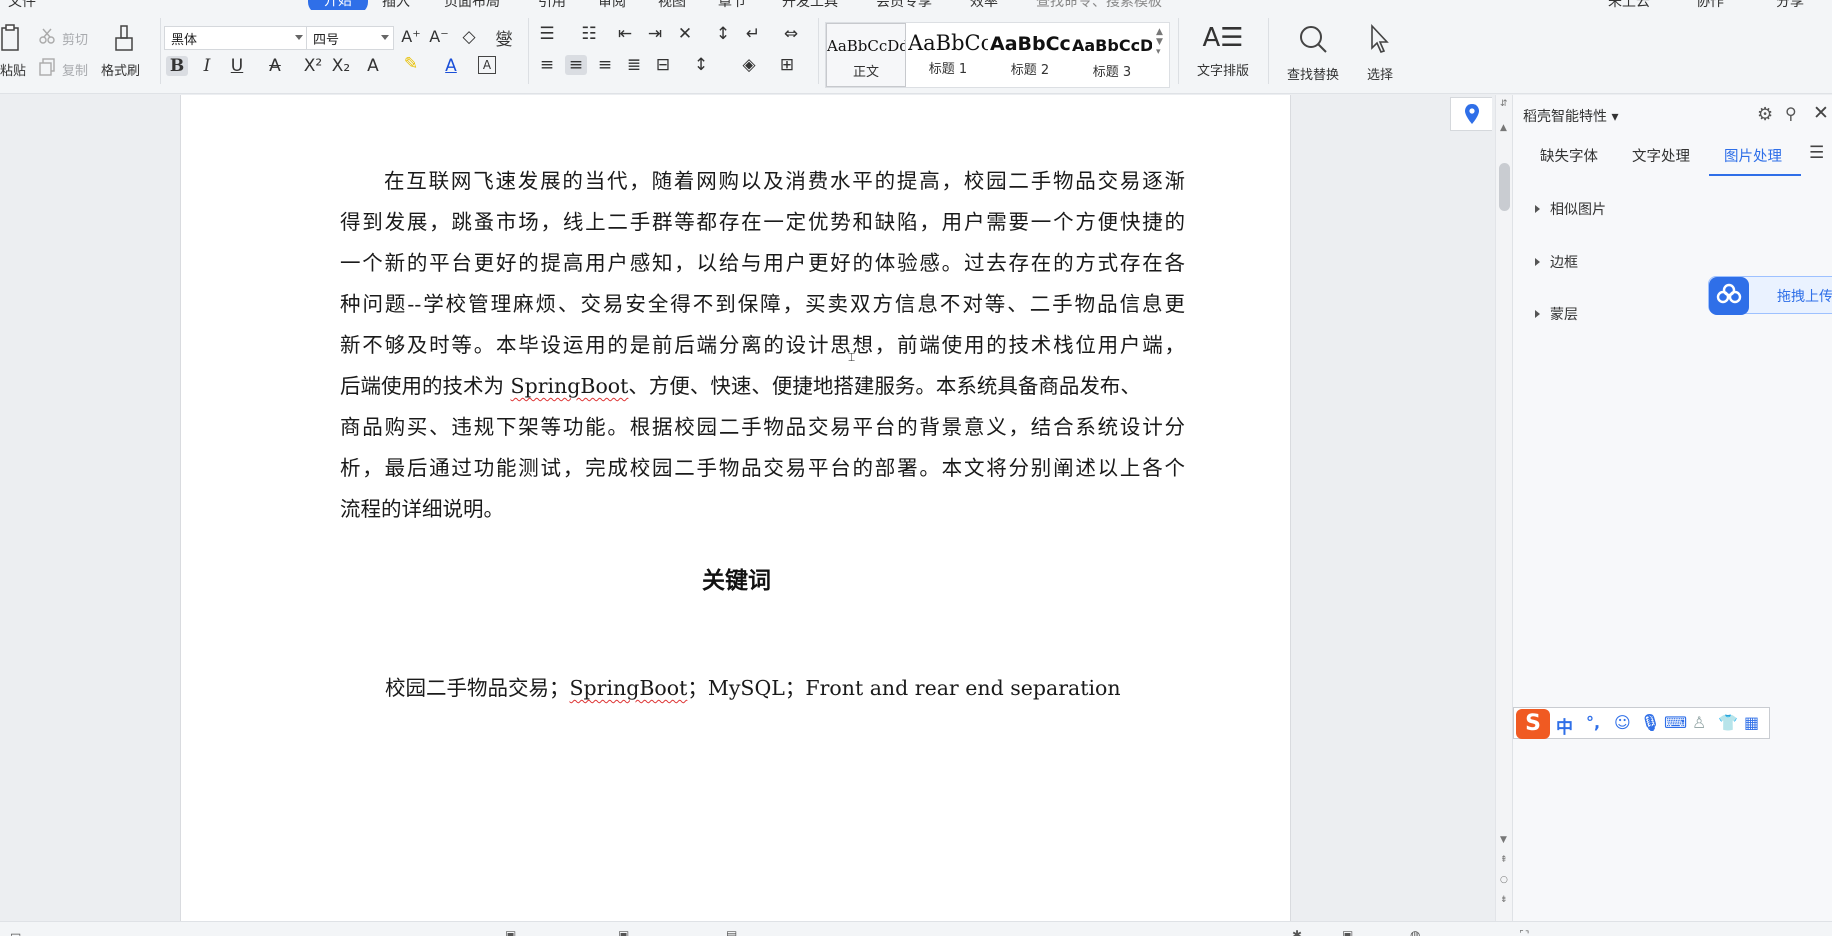 The image size is (1832, 936). I want to click on emoji-icon: ☺, so click(1622, 722).